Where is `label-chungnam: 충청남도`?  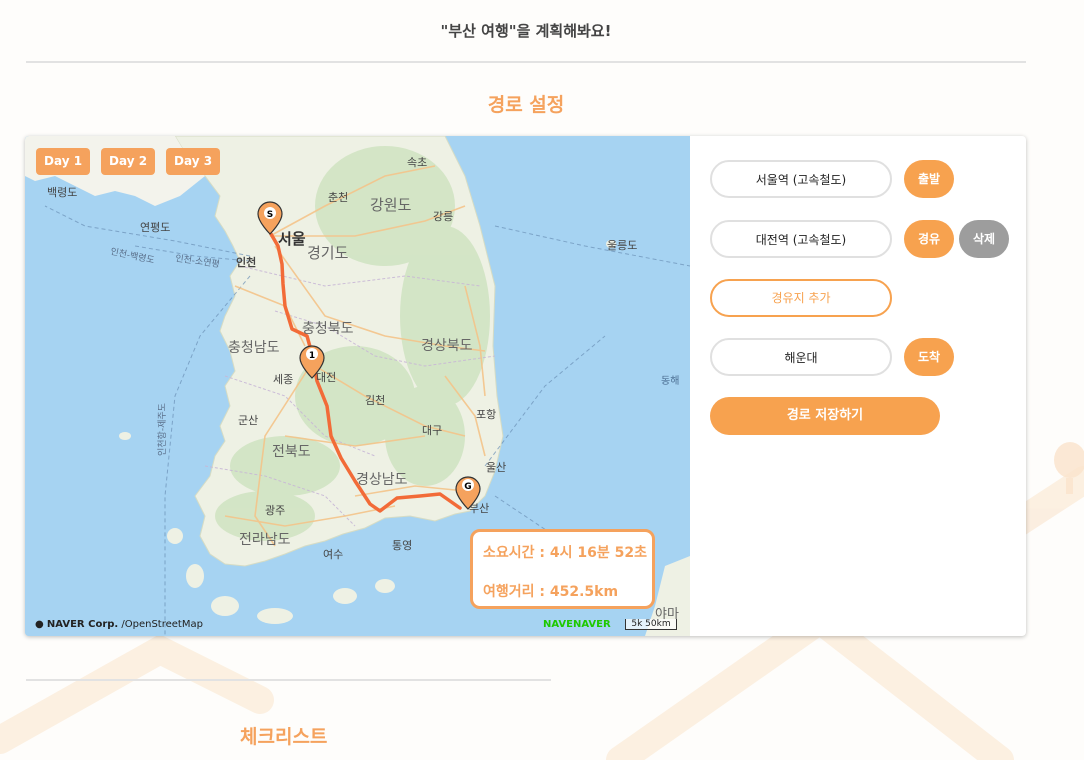
label-chungnam: 충청남도 is located at coordinates (254, 348).